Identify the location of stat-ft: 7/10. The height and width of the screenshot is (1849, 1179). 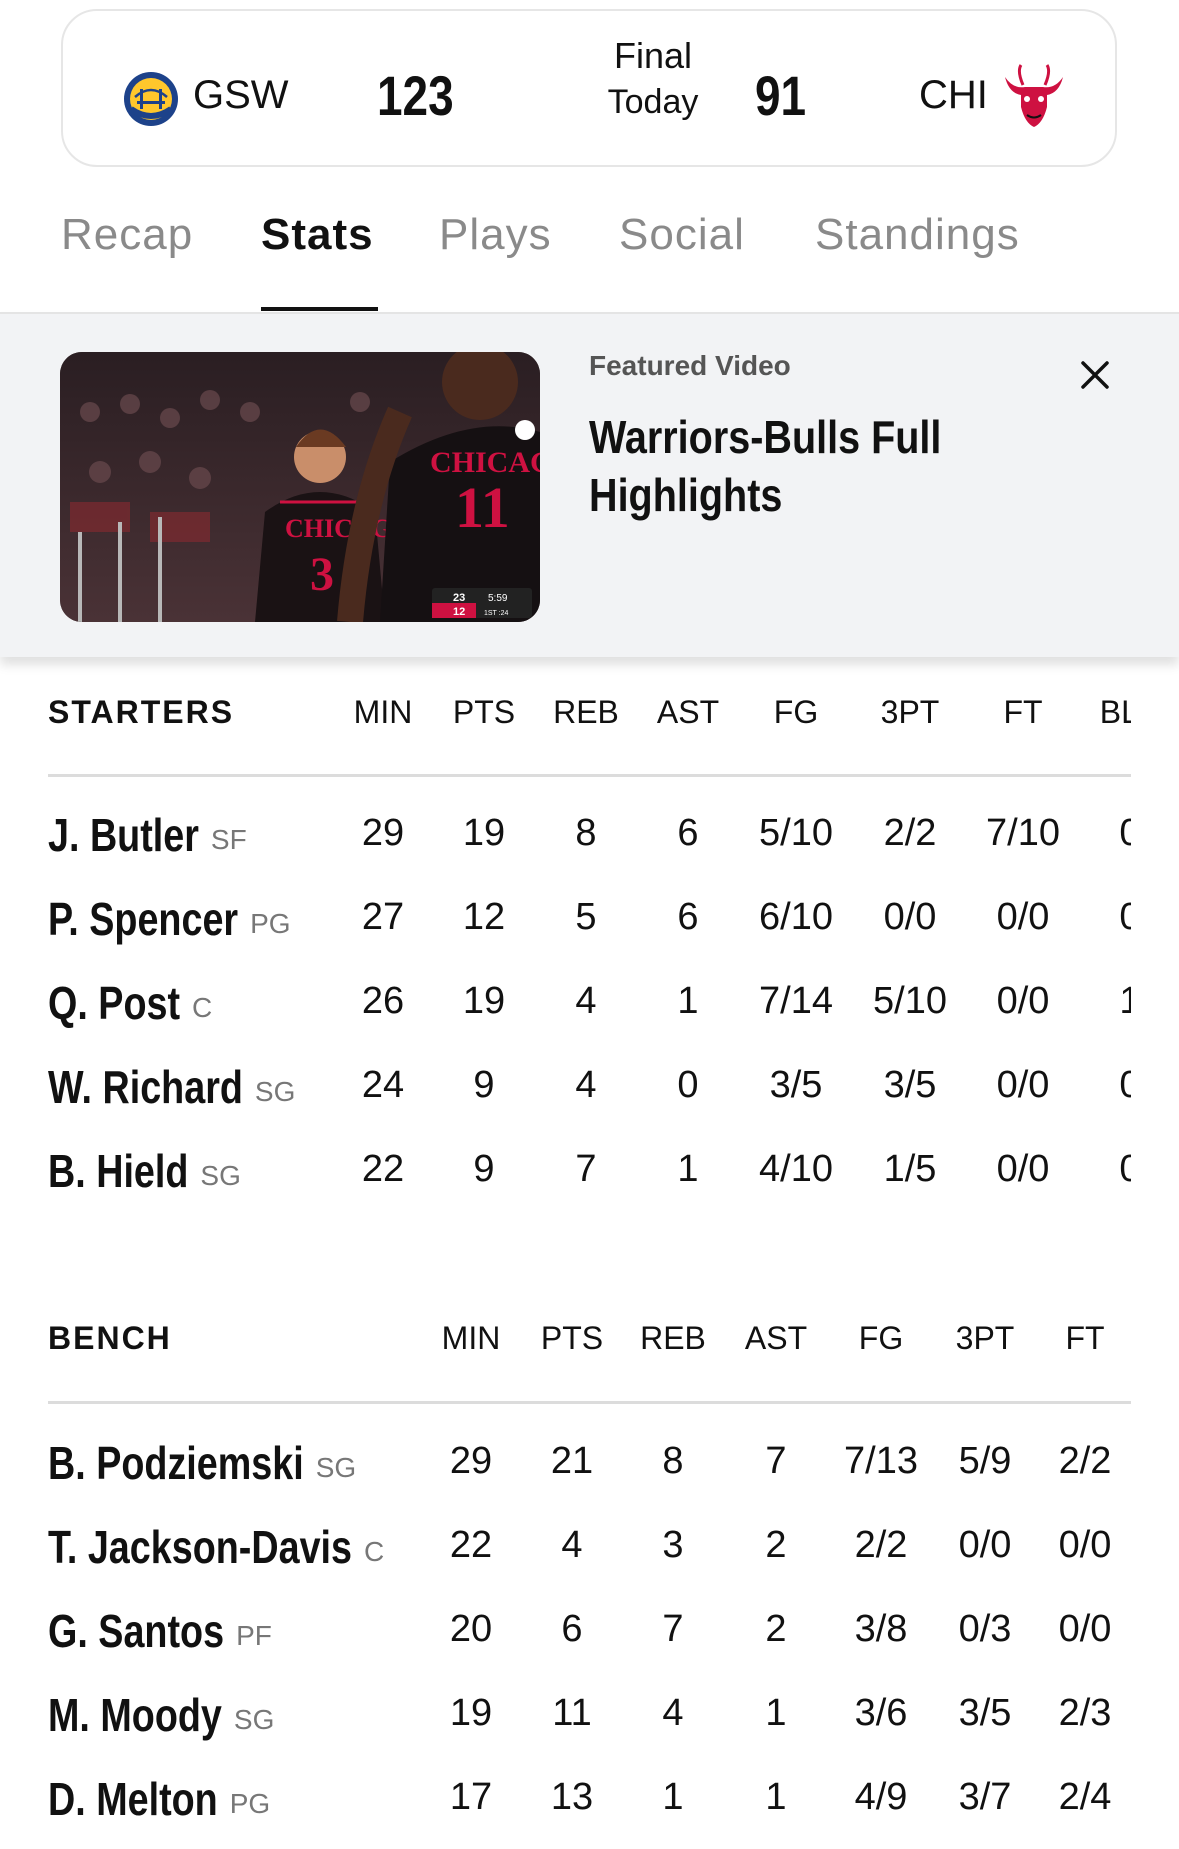
(1023, 833).